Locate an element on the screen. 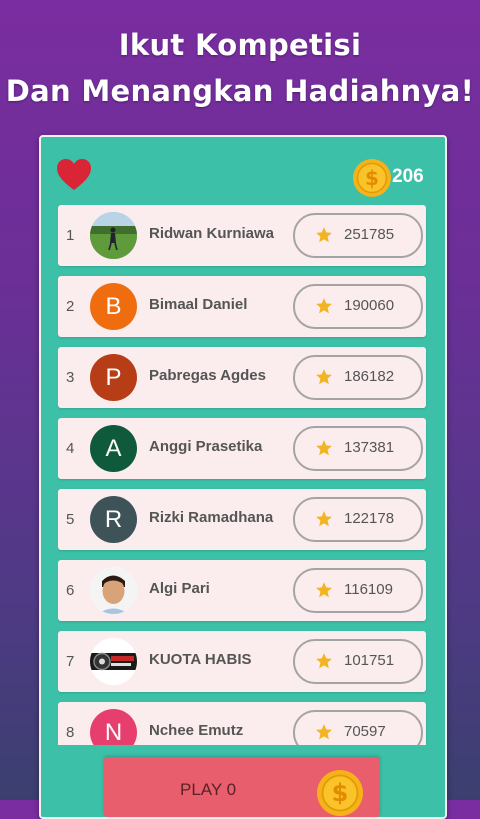 This screenshot has height=819, width=480. score-badge: 186182 is located at coordinates (358, 377).